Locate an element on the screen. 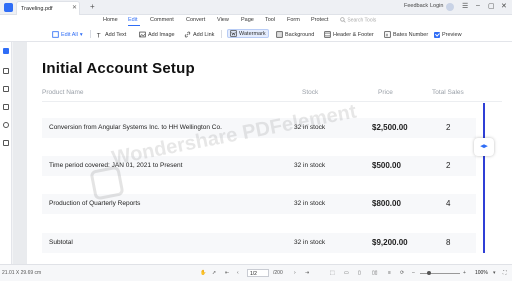 This screenshot has width=512, height=281. table-row is located at coordinates (259, 243).